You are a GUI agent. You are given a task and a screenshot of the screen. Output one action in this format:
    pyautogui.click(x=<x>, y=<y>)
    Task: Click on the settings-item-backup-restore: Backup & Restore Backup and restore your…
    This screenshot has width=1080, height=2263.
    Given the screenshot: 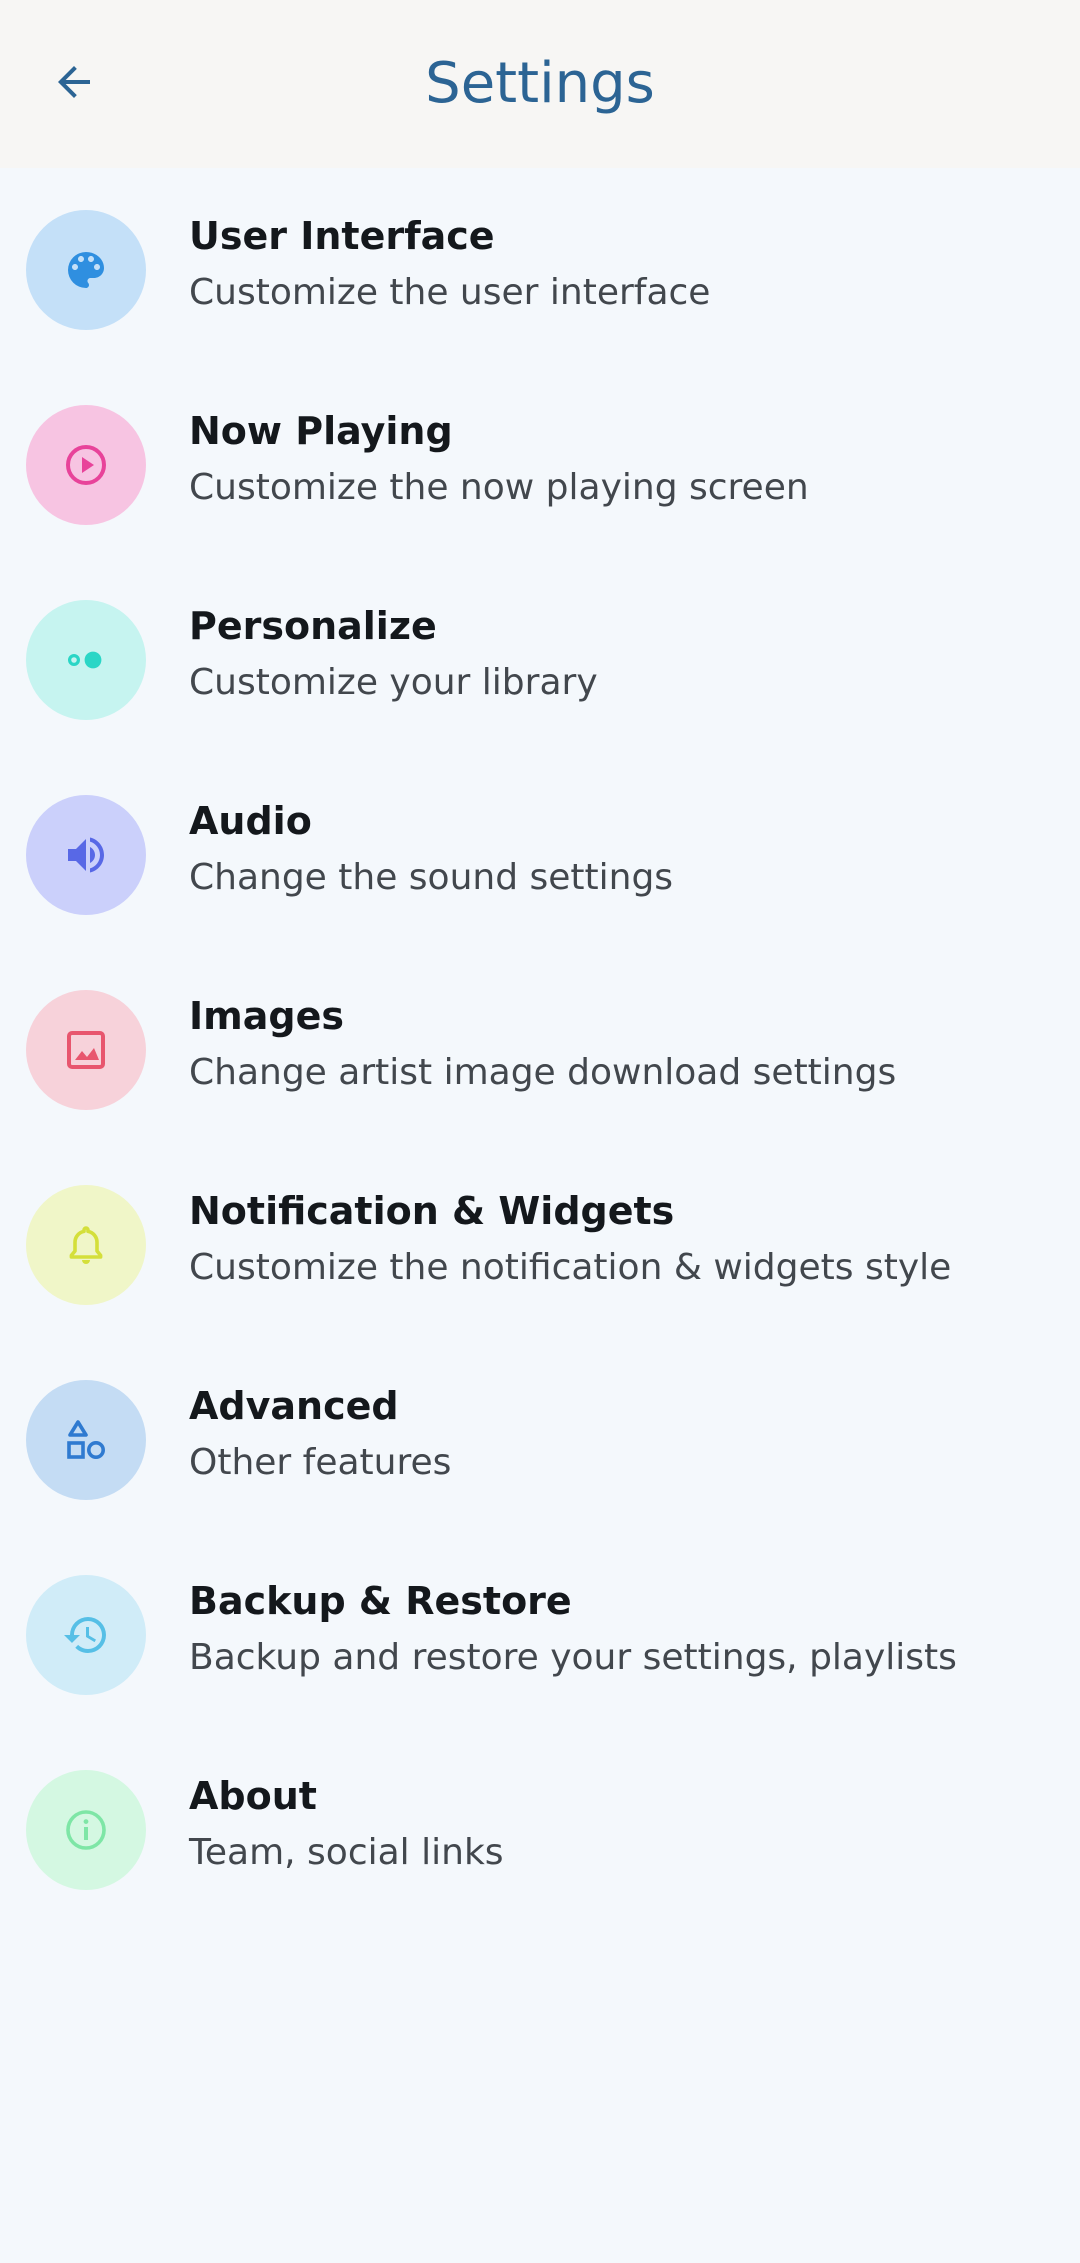 What is the action you would take?
    pyautogui.click(x=540, y=1630)
    